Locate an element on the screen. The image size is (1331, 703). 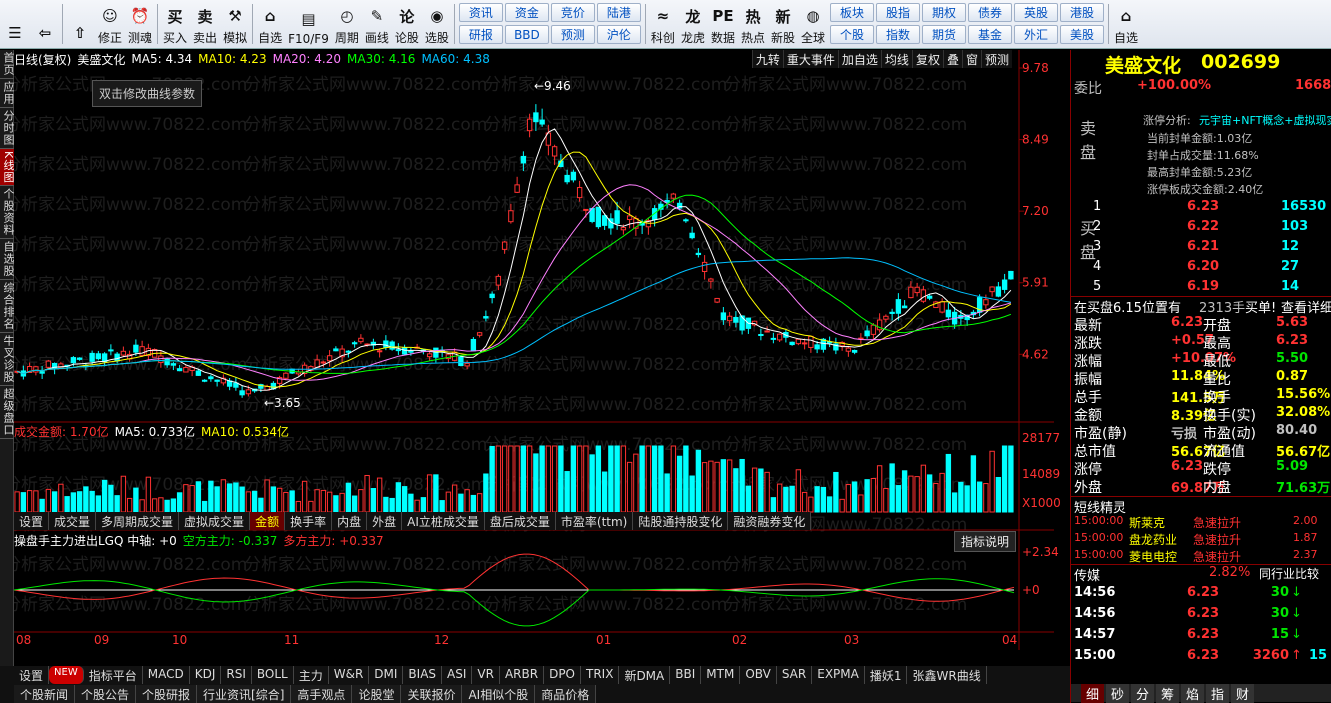
indicator-tab: SAR is located at coordinates (795, 675).